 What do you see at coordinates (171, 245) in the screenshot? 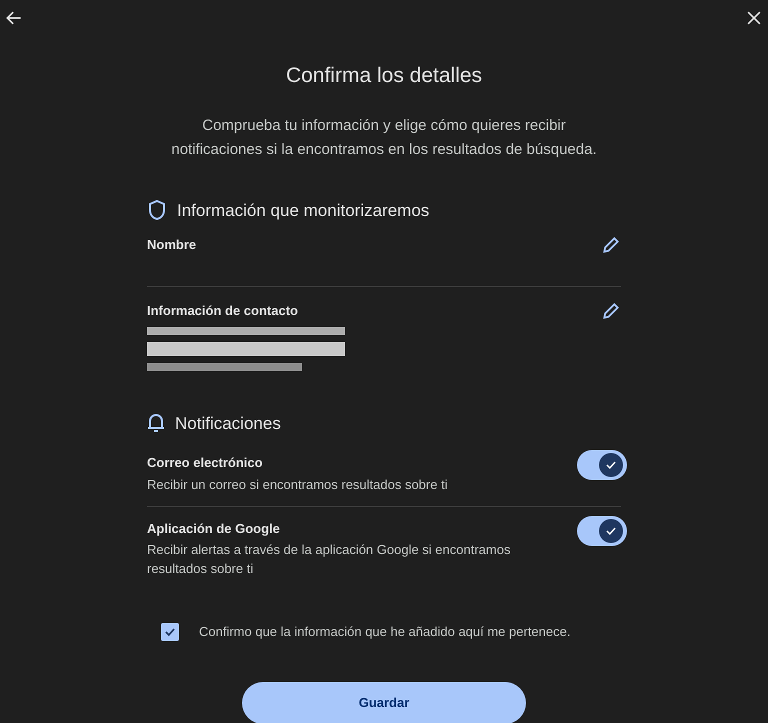
I see `field-label: Nombre` at bounding box center [171, 245].